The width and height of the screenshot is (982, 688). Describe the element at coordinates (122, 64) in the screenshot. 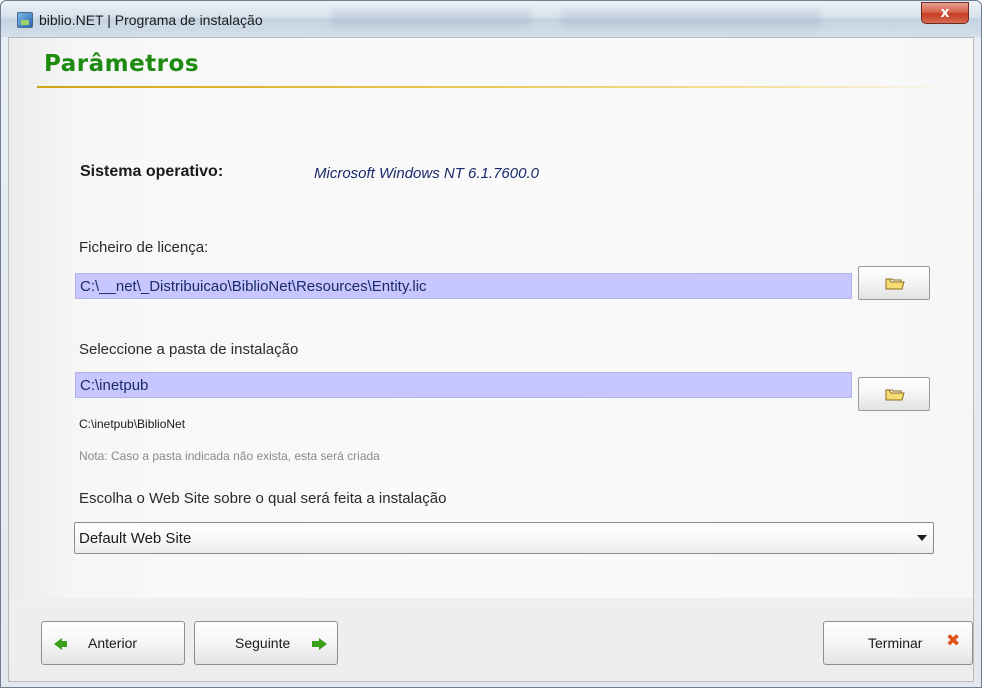

I see `page-title: Parâmetros` at that location.